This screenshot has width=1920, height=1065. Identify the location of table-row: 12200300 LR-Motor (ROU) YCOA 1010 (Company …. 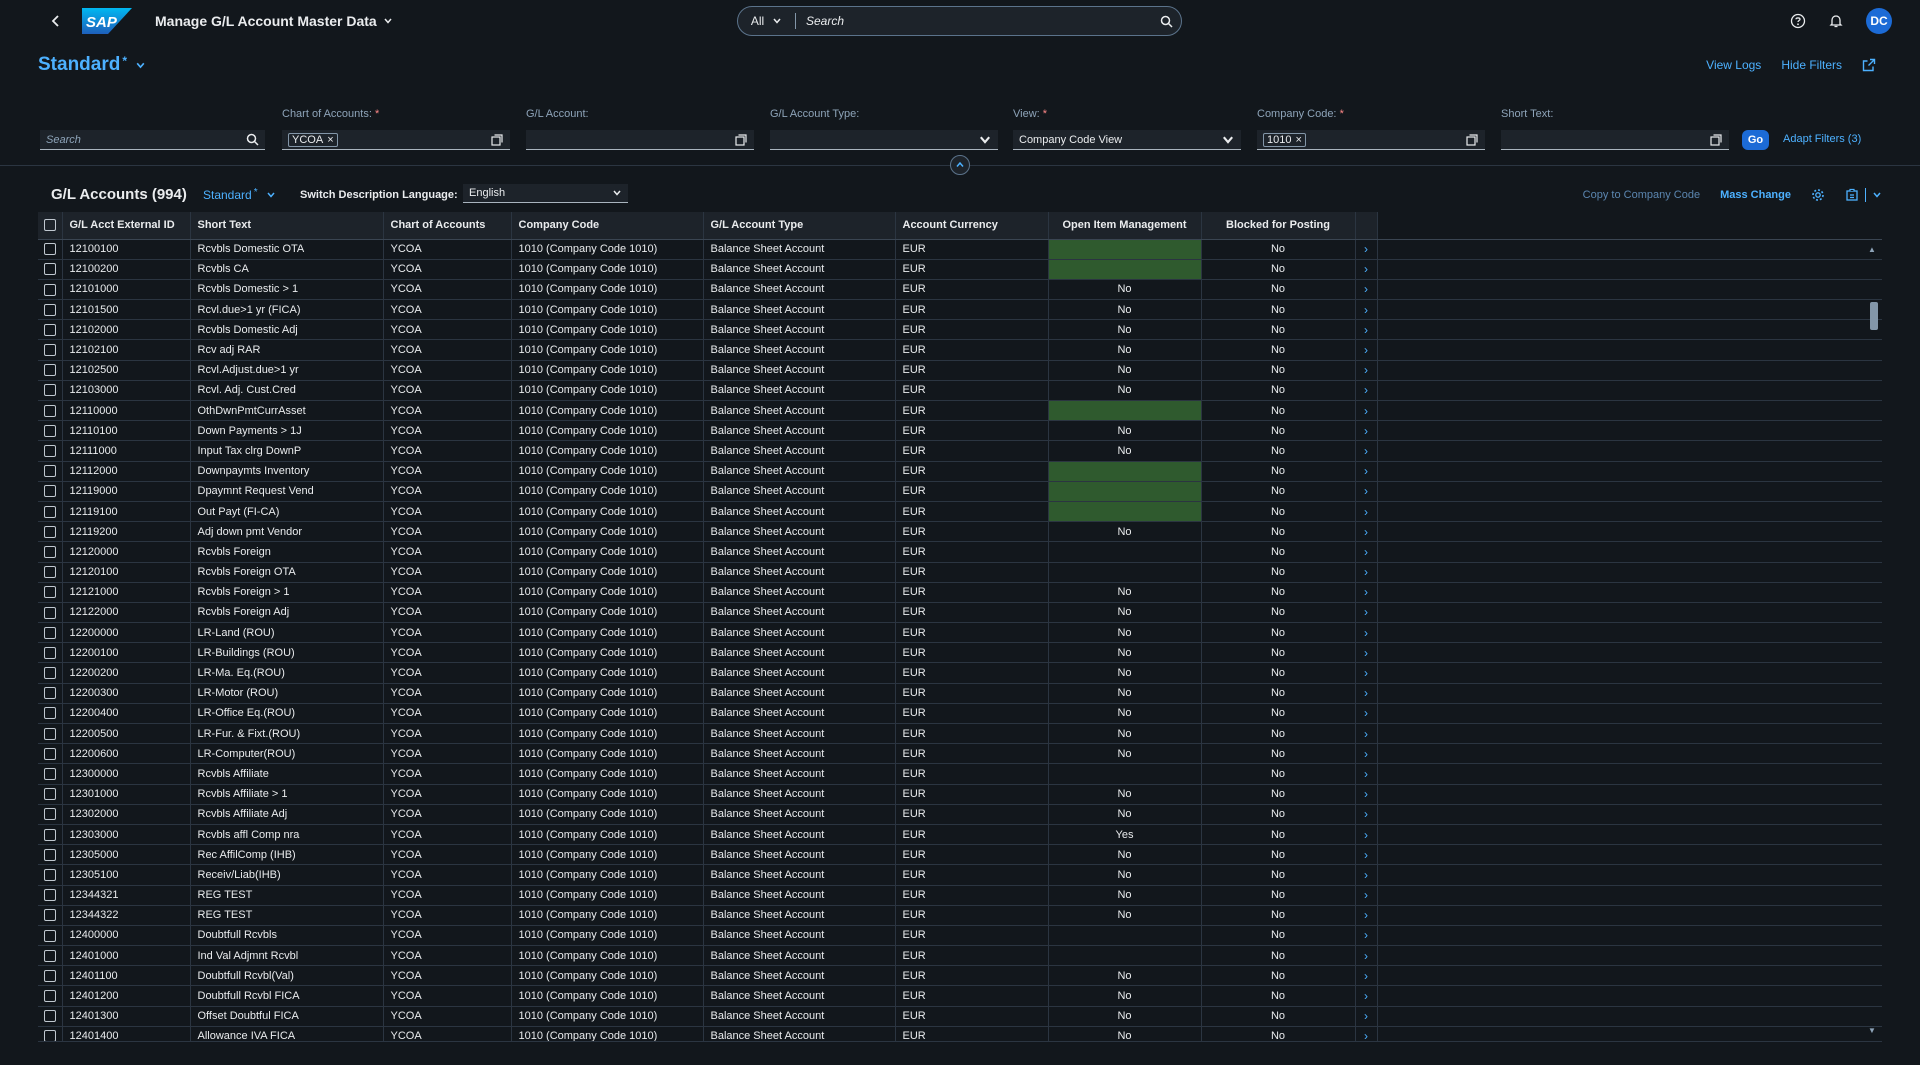
(960, 693).